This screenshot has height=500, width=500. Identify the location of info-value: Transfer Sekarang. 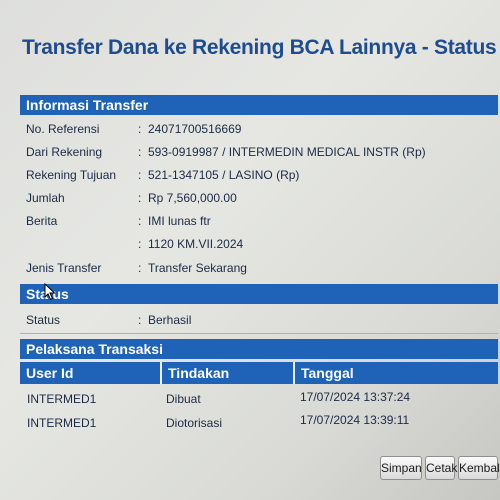
(197, 268).